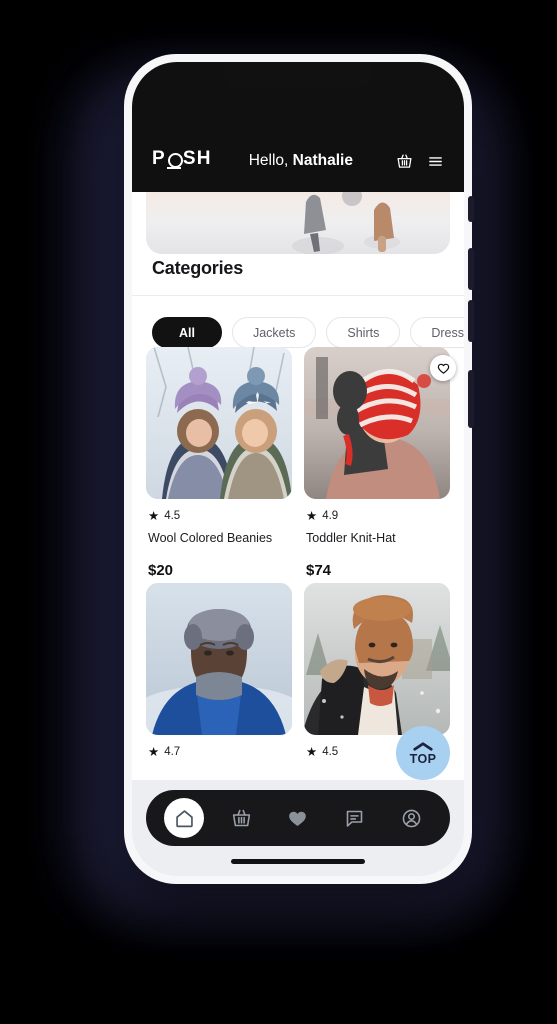  What do you see at coordinates (210, 537) in the screenshot?
I see `product-name: Wool Colored Beanies` at bounding box center [210, 537].